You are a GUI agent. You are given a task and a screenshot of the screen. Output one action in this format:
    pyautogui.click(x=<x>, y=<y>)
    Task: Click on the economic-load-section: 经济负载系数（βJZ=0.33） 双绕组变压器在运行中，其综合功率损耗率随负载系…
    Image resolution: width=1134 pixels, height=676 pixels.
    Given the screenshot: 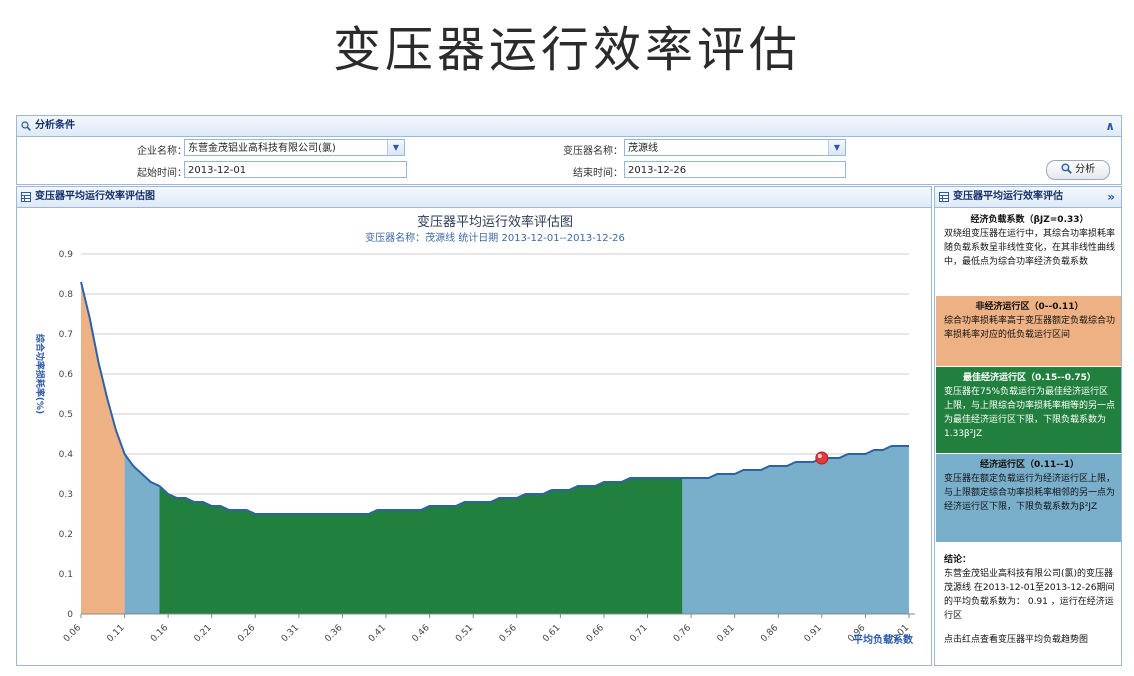 What is the action you would take?
    pyautogui.click(x=1028, y=252)
    